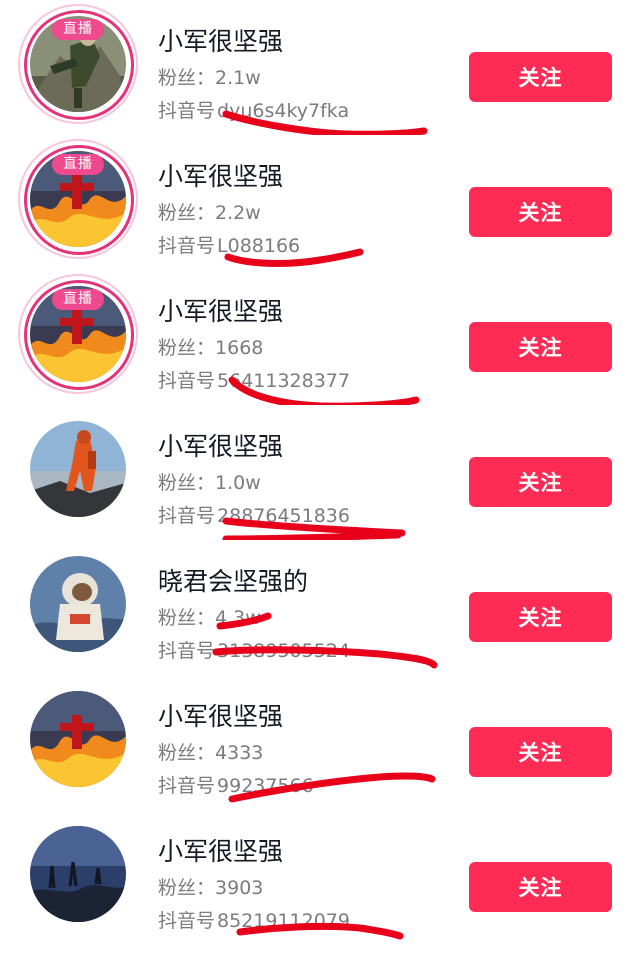  I want to click on fan-count: 粉丝：2.2w, so click(209, 213).